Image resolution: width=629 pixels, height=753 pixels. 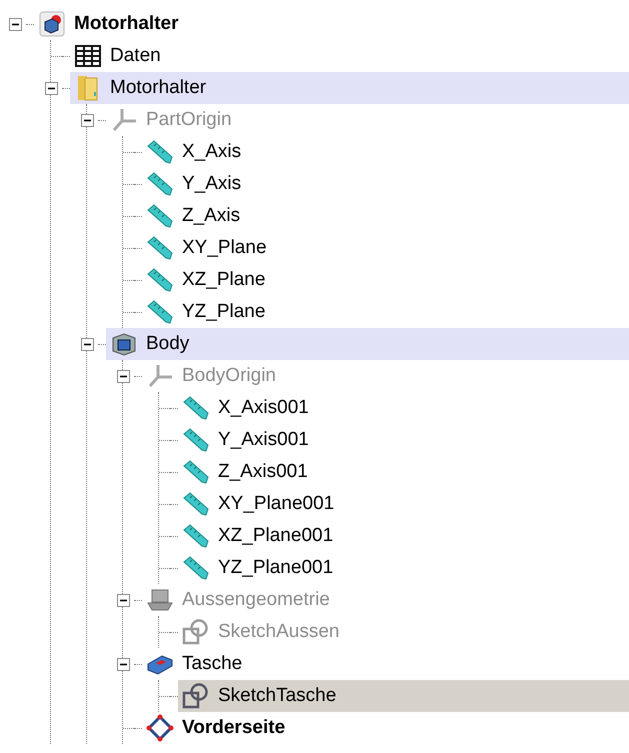 I want to click on tree-item: Vorderseite, so click(x=385, y=728).